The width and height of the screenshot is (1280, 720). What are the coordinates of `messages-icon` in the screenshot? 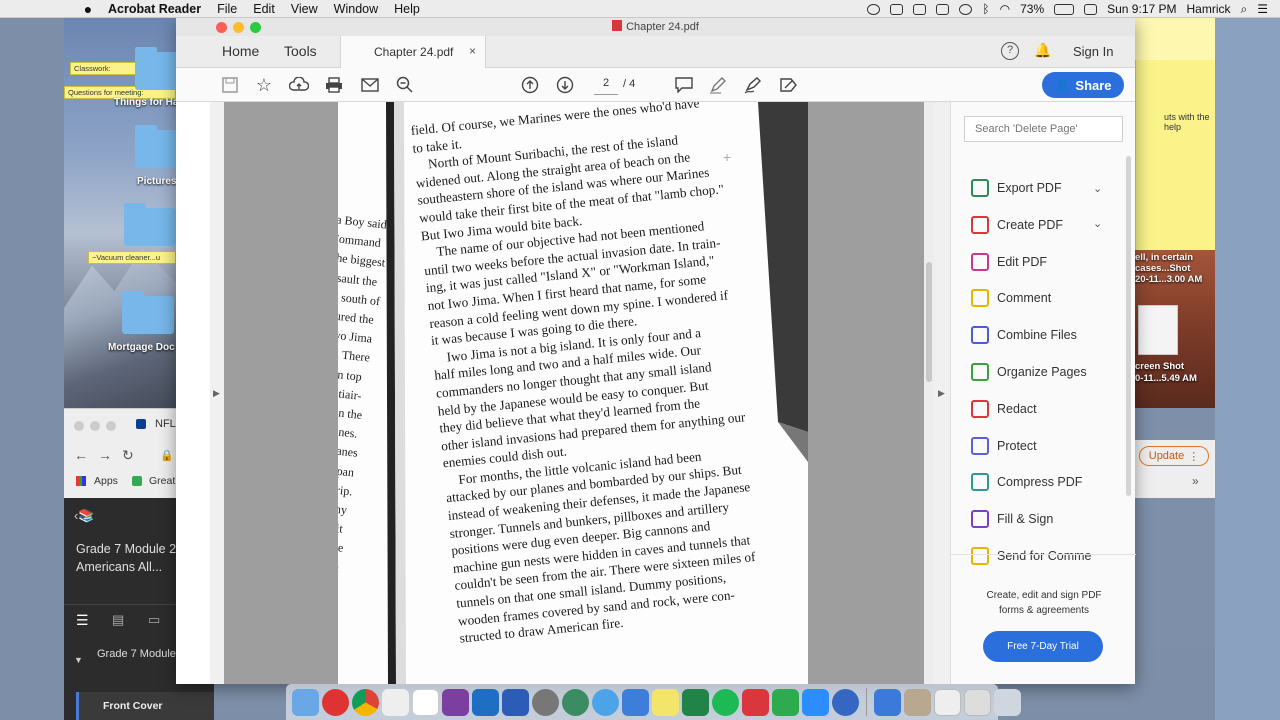 It's located at (605, 702).